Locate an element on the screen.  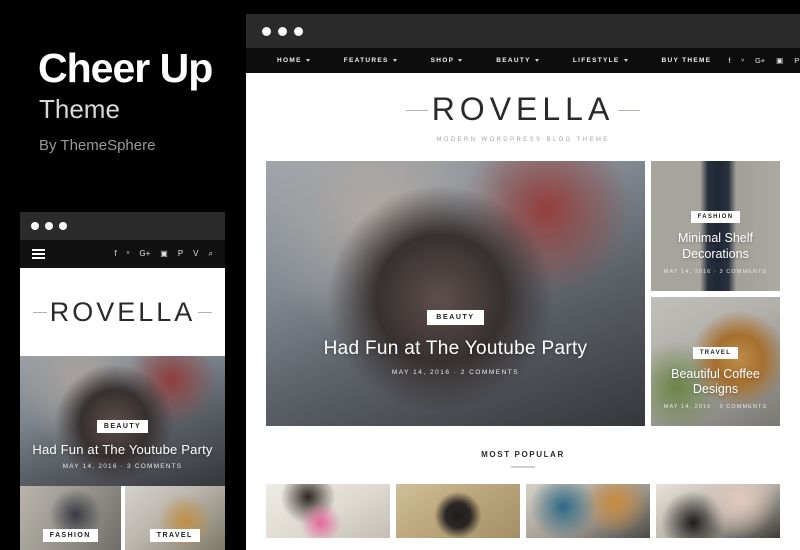
mobile-logo-text: ROVELLA is located at coordinates (122, 311).